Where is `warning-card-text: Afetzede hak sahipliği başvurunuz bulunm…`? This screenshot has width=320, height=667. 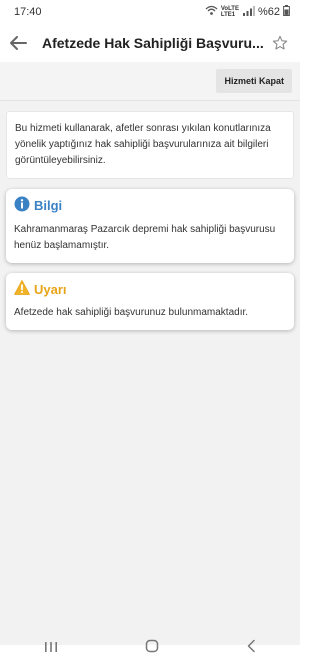 warning-card-text: Afetzede hak sahipliği başvurunuz bulunm… is located at coordinates (131, 312).